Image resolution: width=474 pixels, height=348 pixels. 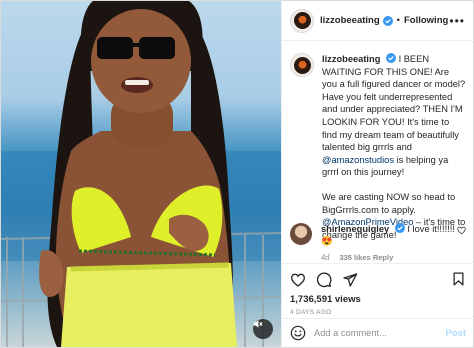 I want to click on speaker-muted-icon, so click(x=258, y=324).